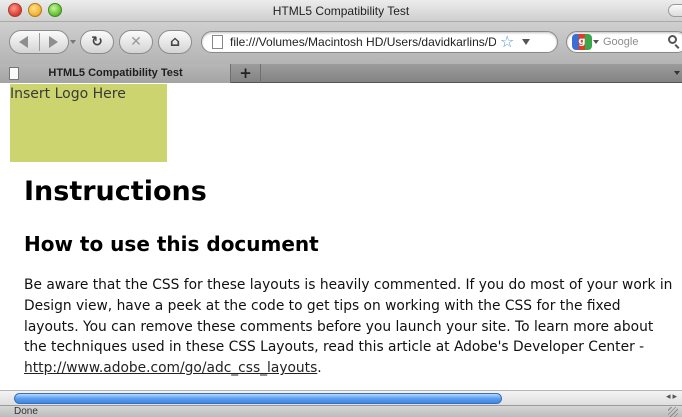 Image resolution: width=682 pixels, height=417 pixels. I want to click on back-forward-control, so click(39, 42).